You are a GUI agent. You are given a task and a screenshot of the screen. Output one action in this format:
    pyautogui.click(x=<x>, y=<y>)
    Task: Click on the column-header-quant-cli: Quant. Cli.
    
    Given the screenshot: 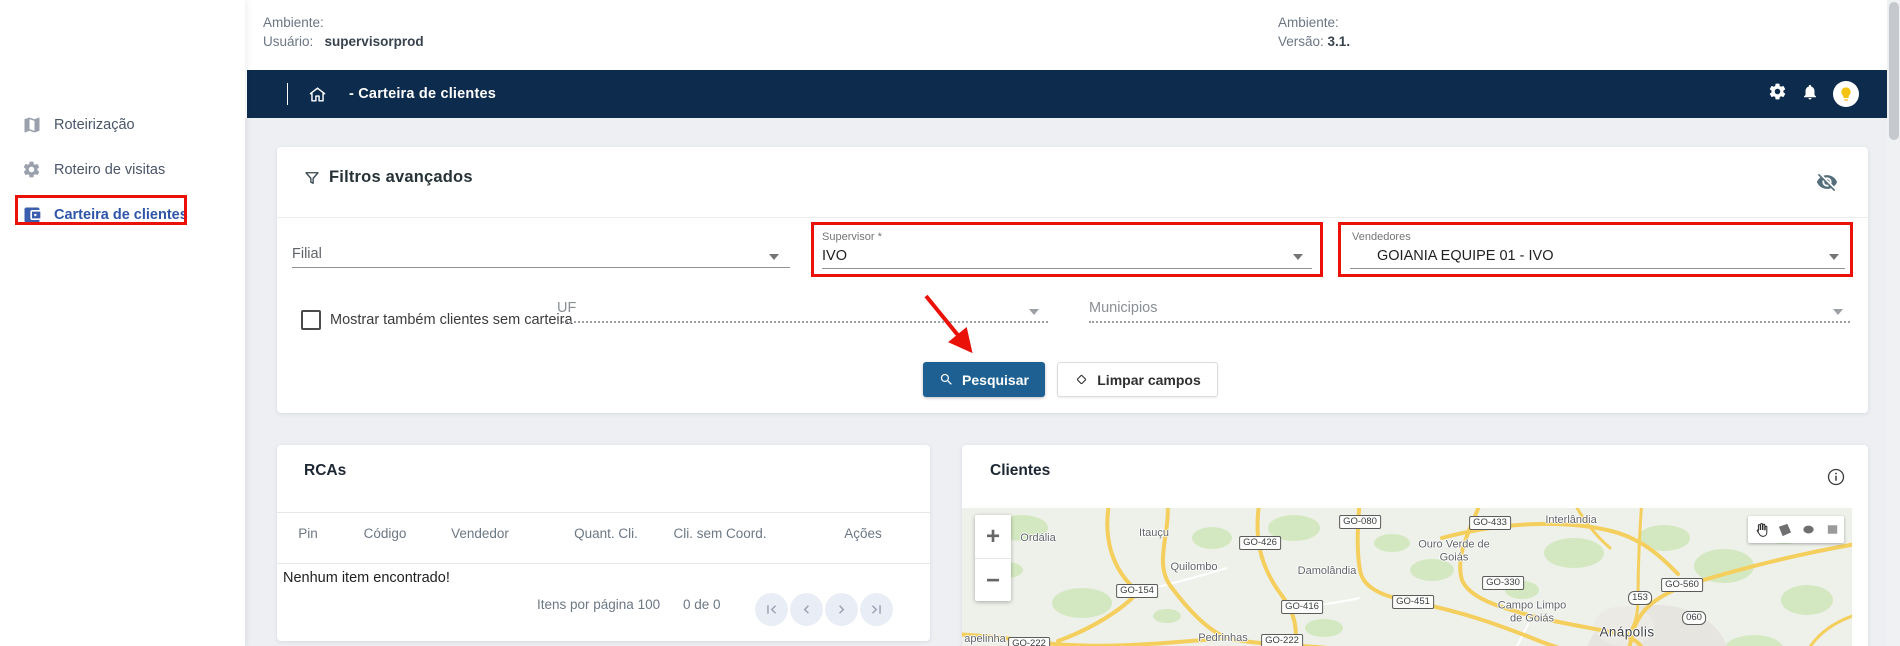 What is the action you would take?
    pyautogui.click(x=606, y=533)
    